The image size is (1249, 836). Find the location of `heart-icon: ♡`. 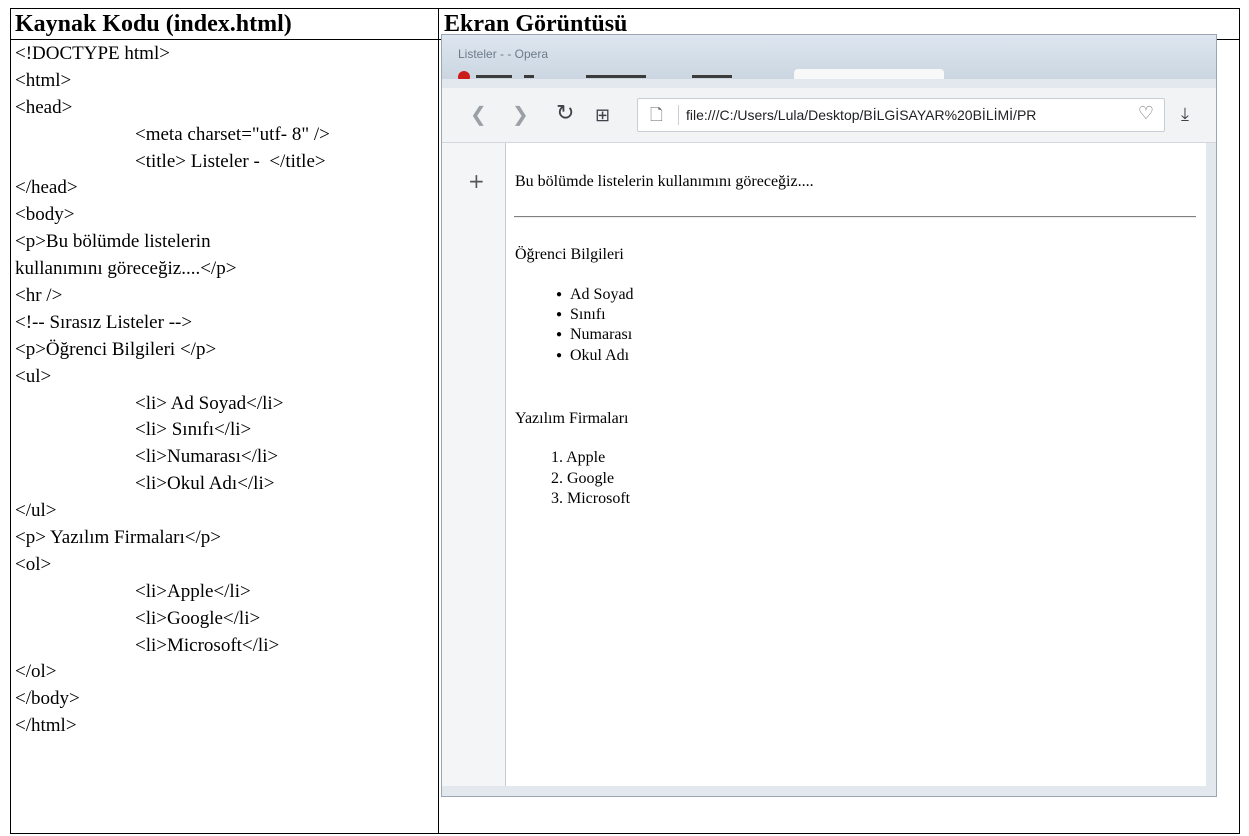

heart-icon: ♡ is located at coordinates (1146, 113).